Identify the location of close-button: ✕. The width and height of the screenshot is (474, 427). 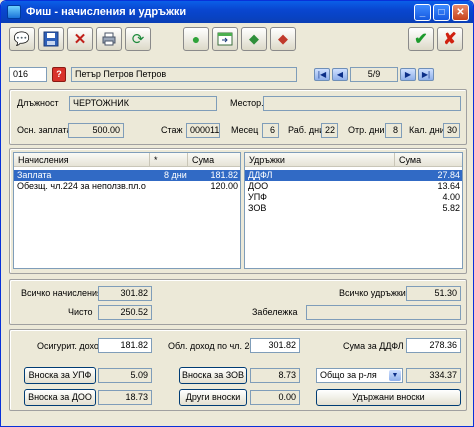
(460, 12).